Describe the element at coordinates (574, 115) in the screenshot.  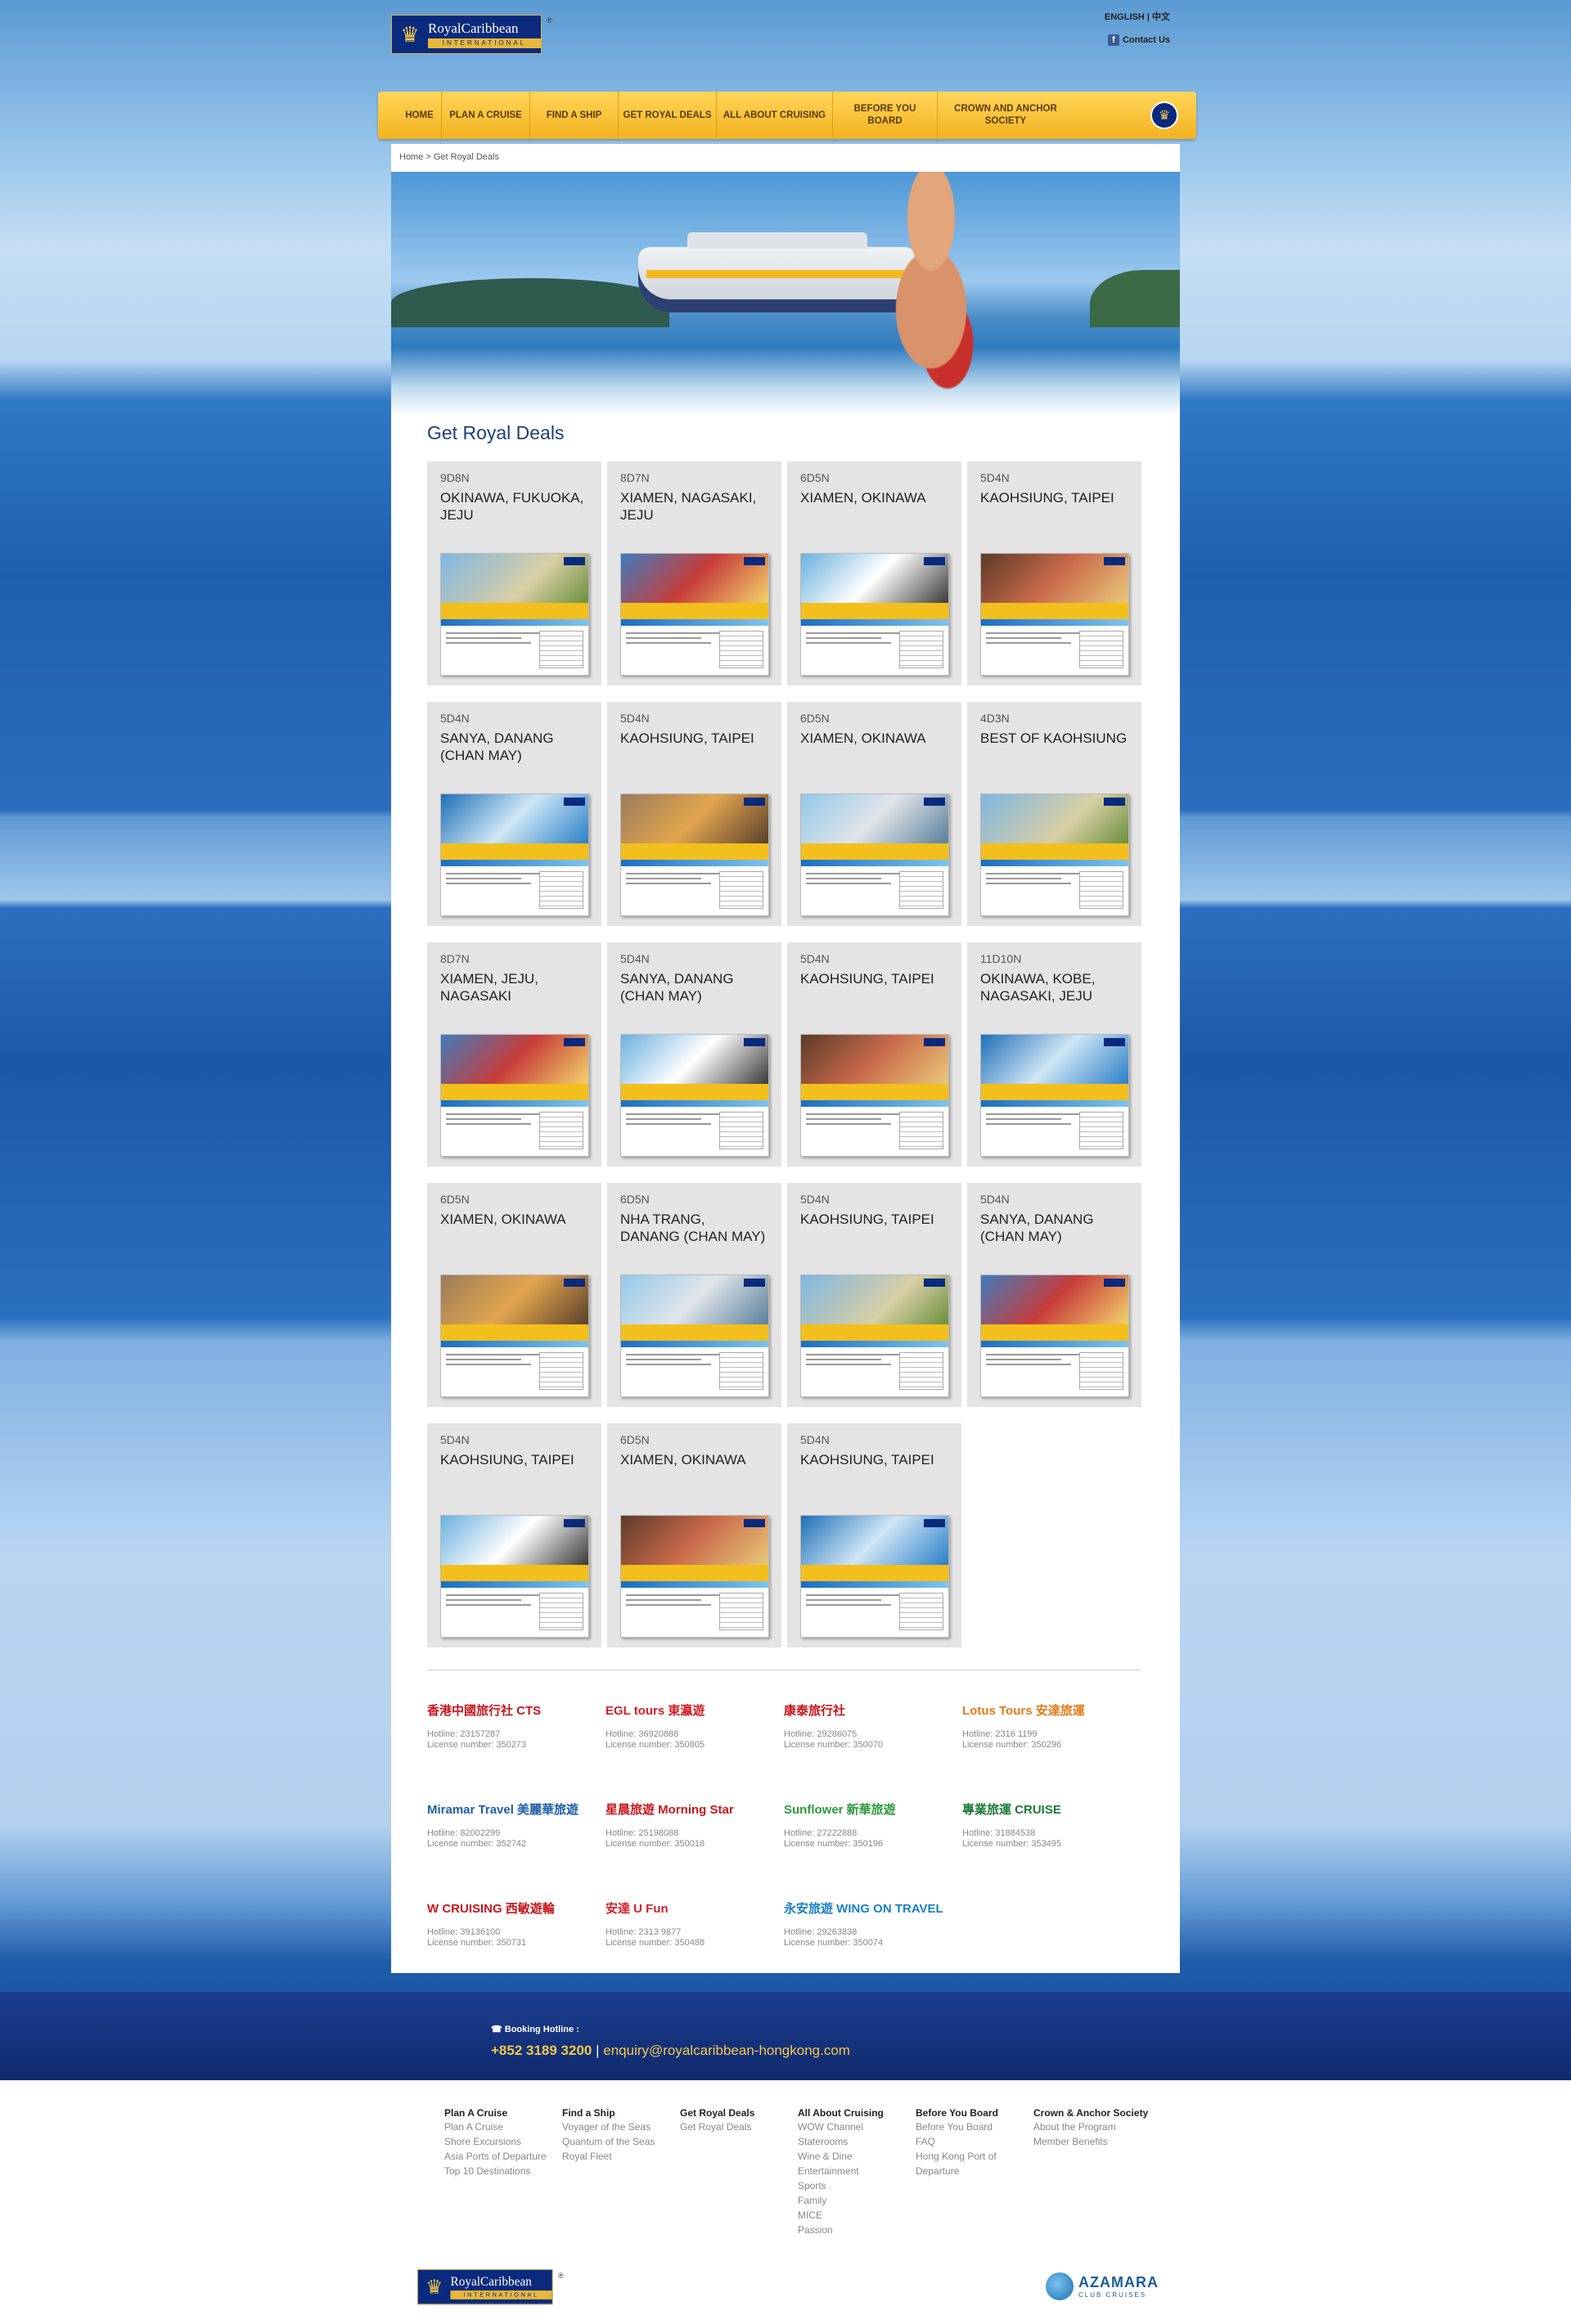
I see `nav-find-a-ship: FIND A SHIP` at that location.